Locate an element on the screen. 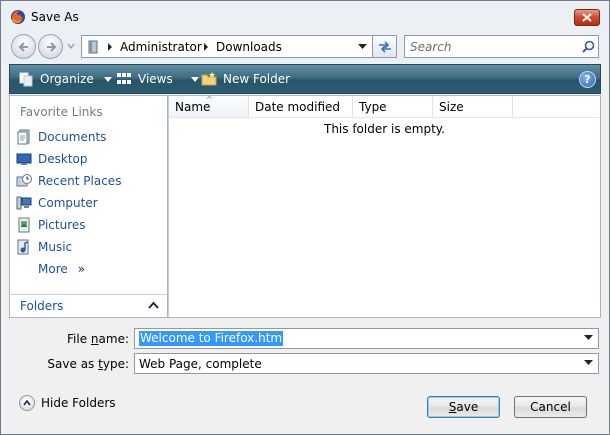 The height and width of the screenshot is (435, 610). pictures-icon is located at coordinates (24, 225).